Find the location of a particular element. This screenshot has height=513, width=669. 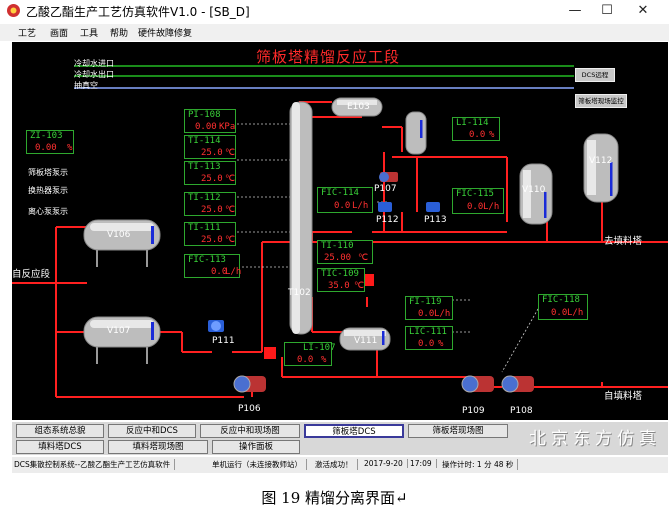

zi103-box: ZI-103 0.00 % is located at coordinates (50, 142).